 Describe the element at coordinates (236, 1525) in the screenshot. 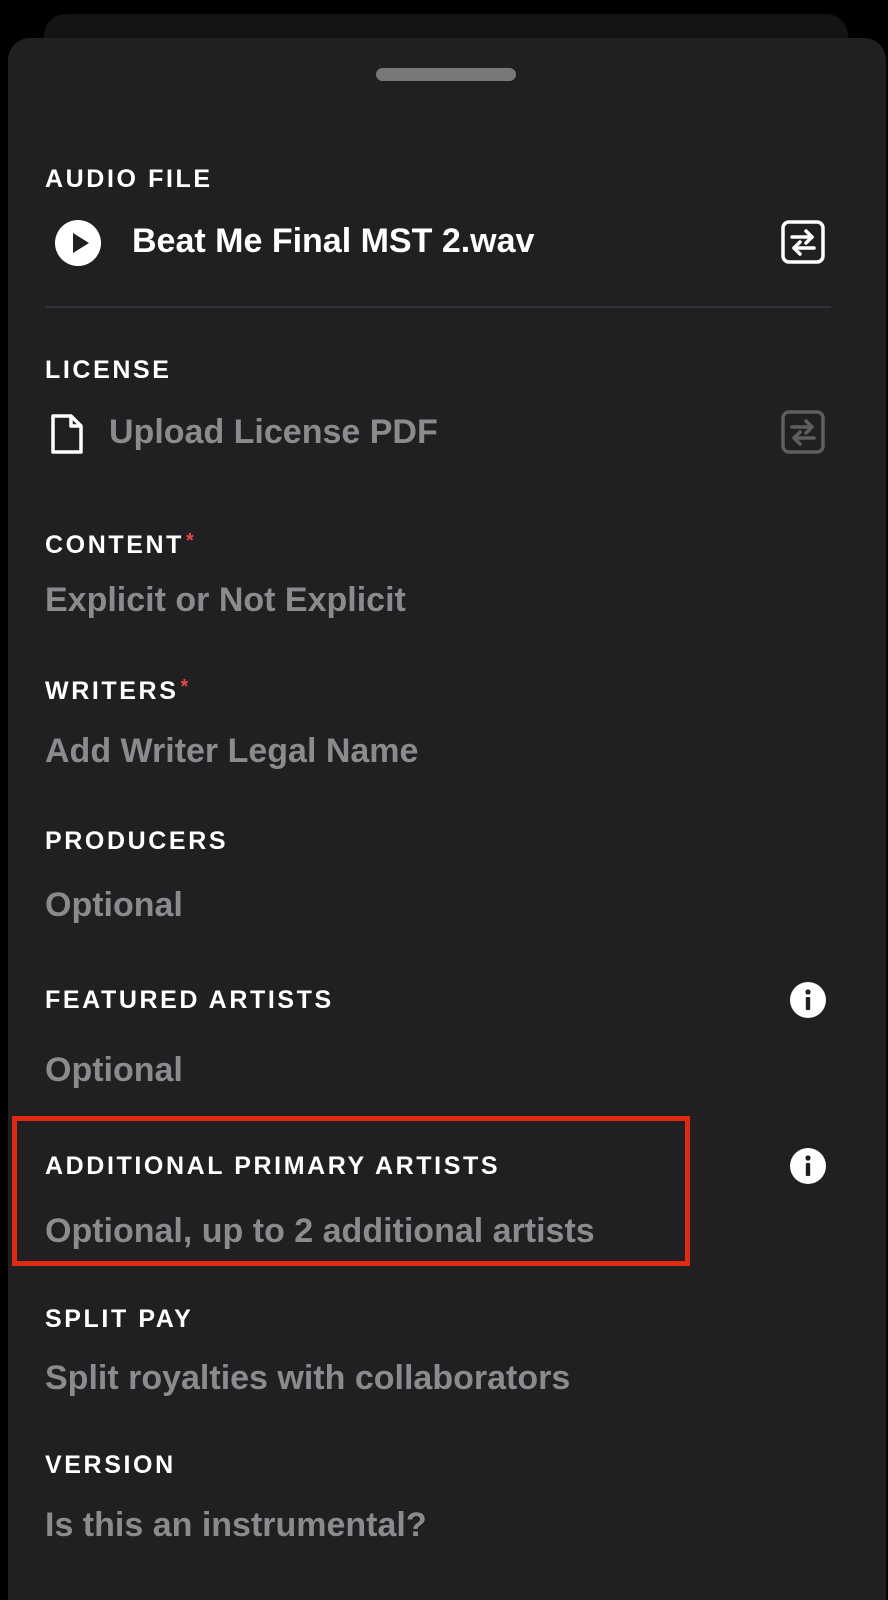

I see `version-field: Is this an instrumental?` at that location.